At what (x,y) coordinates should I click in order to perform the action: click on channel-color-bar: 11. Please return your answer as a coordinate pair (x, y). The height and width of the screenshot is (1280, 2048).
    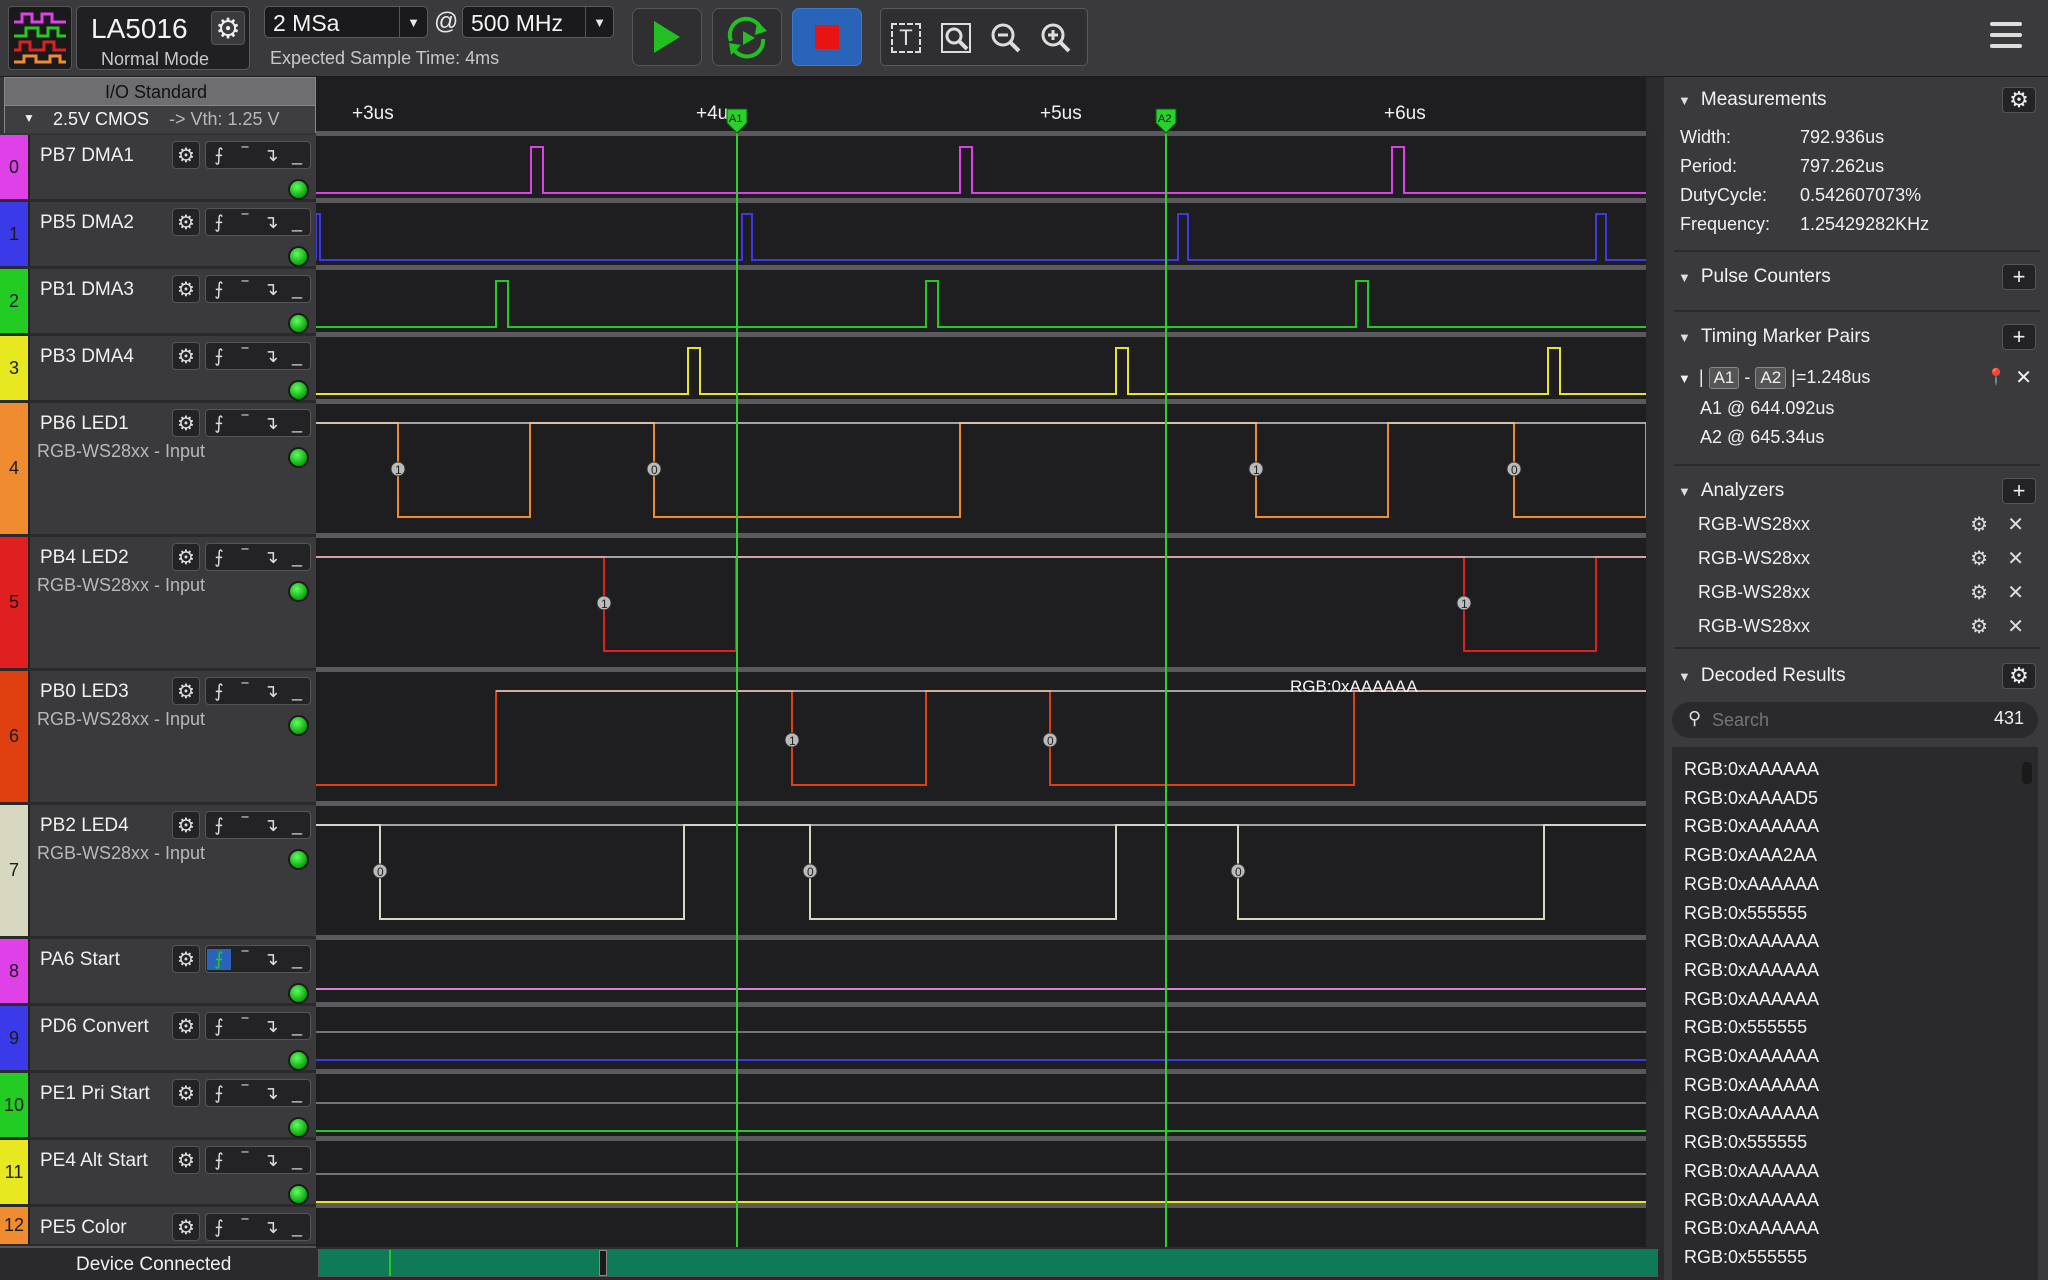
    Looking at the image, I should click on (15, 1172).